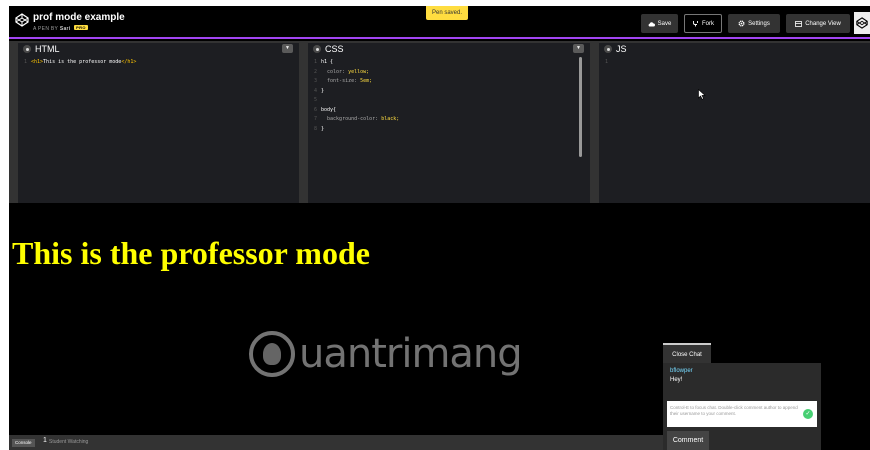  I want to click on code-token: body{, so click(329, 109).